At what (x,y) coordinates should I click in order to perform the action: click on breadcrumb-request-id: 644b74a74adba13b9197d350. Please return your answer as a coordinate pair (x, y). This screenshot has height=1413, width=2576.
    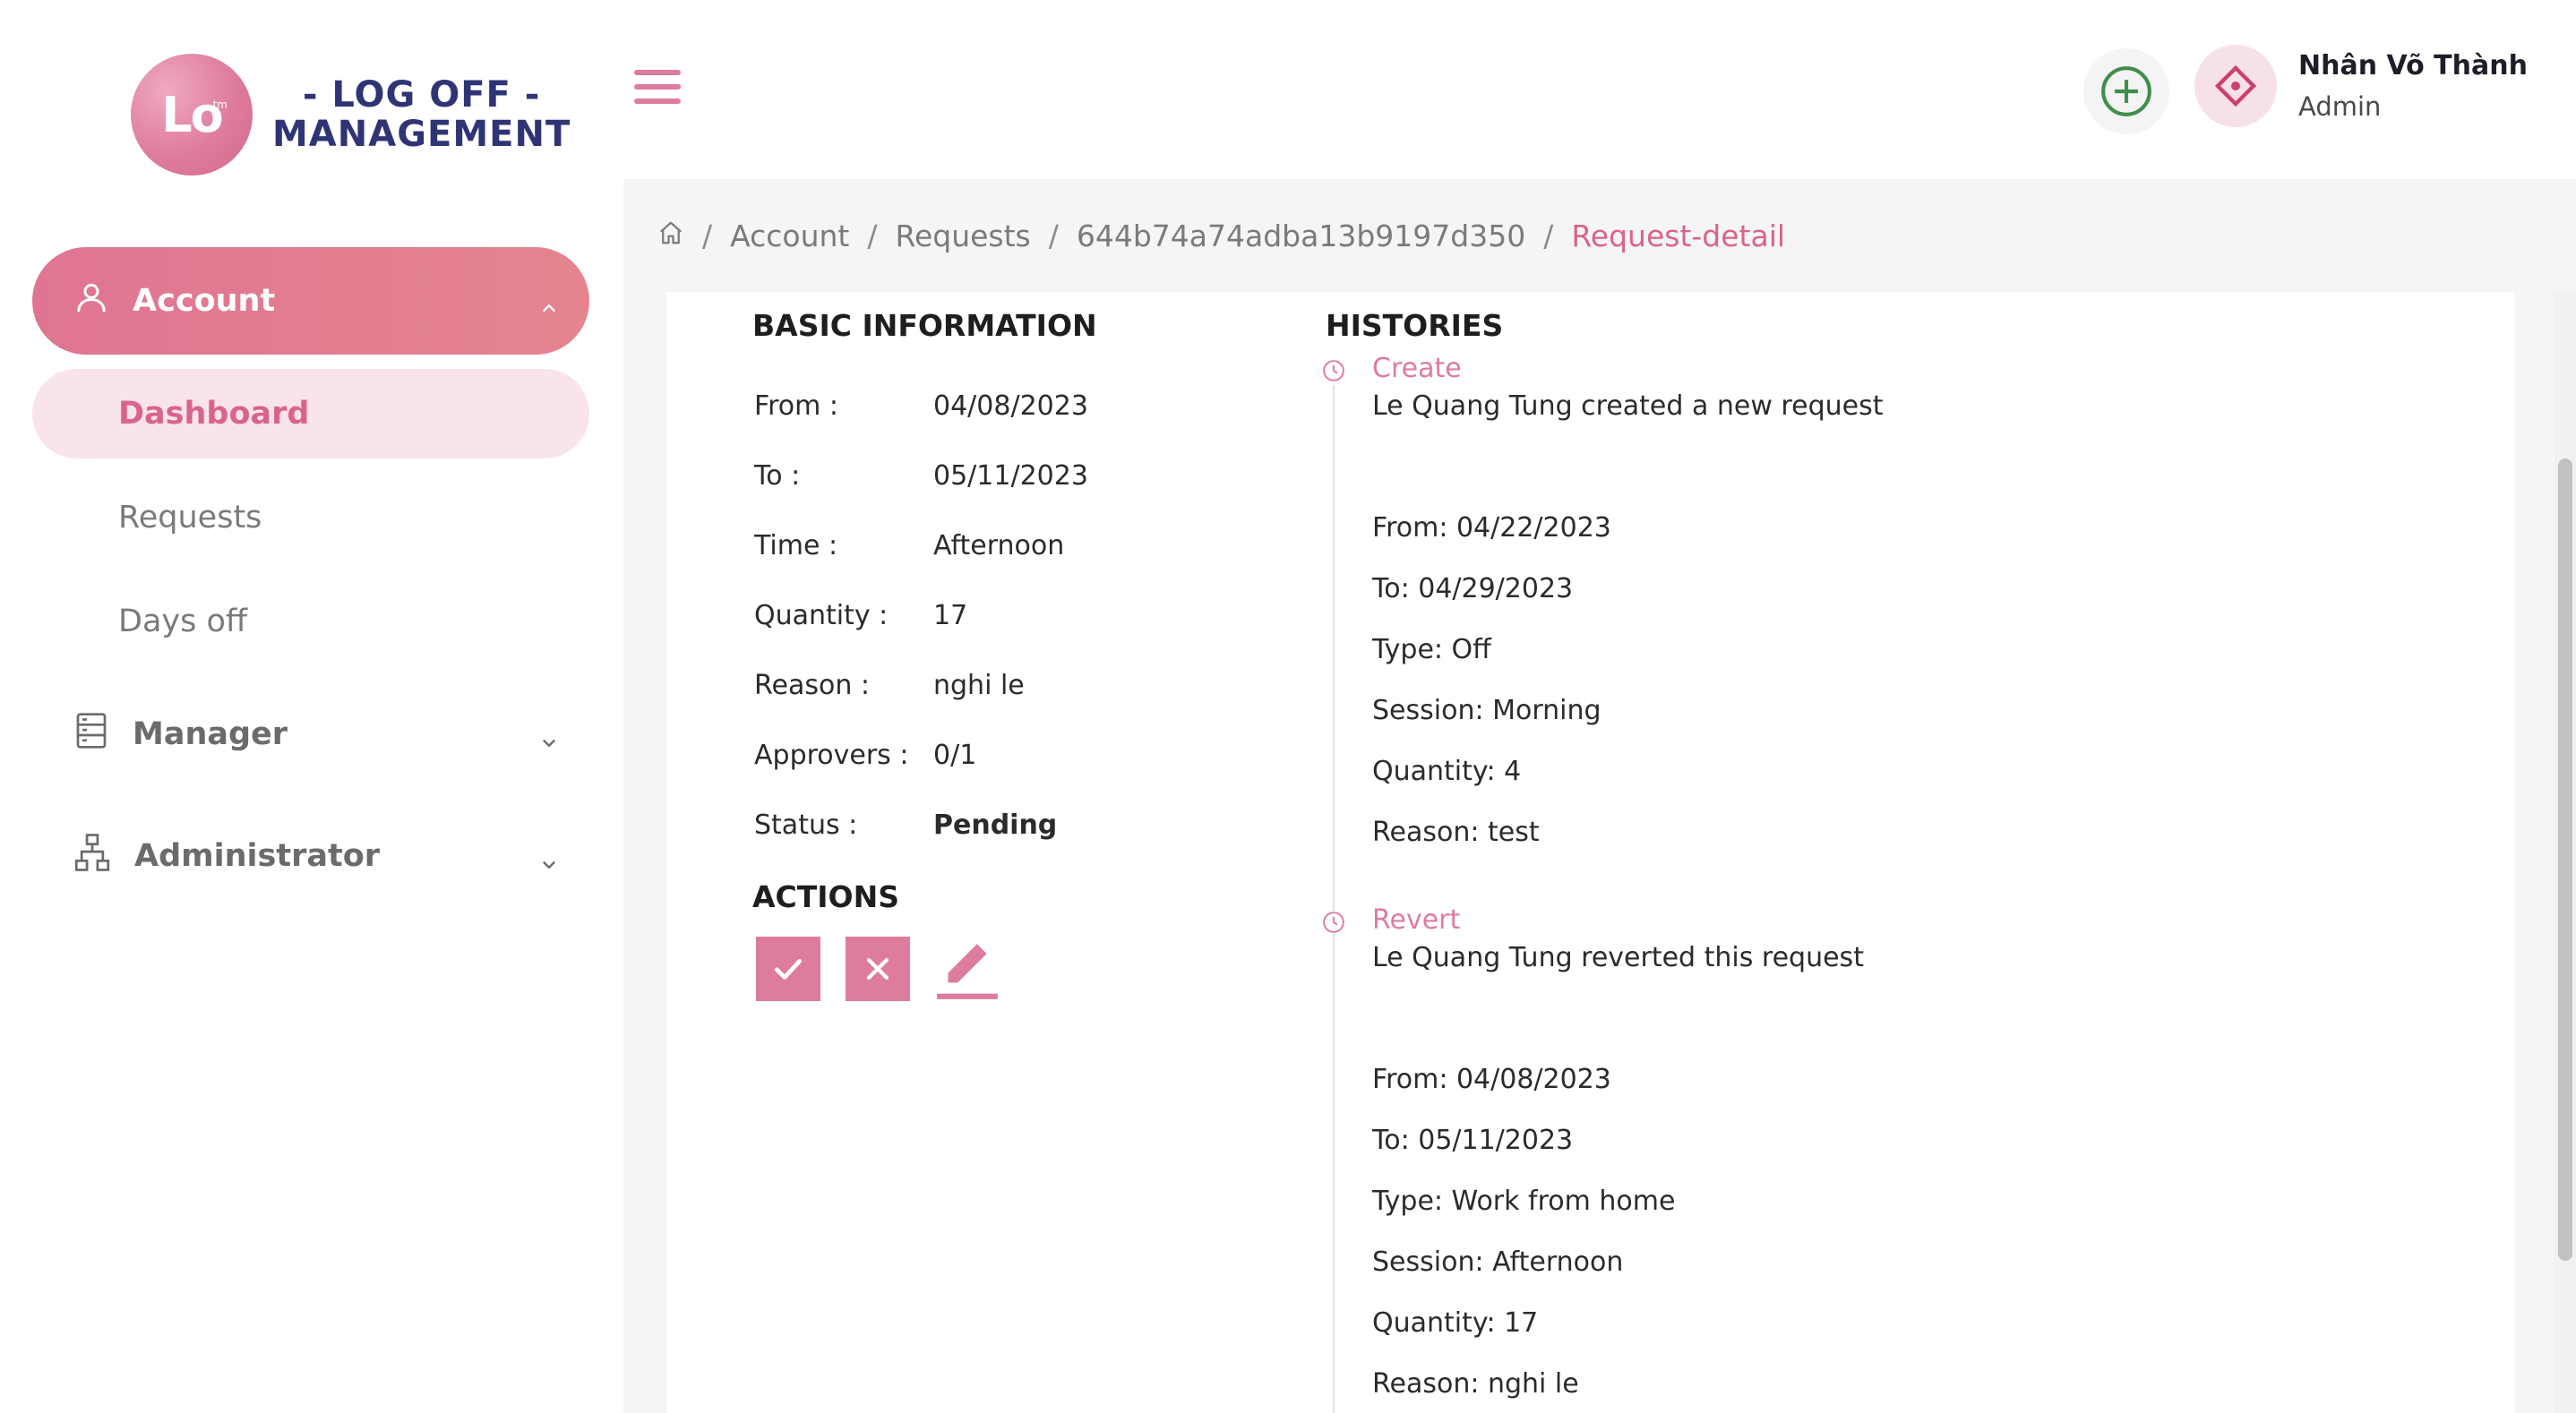
    Looking at the image, I should click on (1301, 235).